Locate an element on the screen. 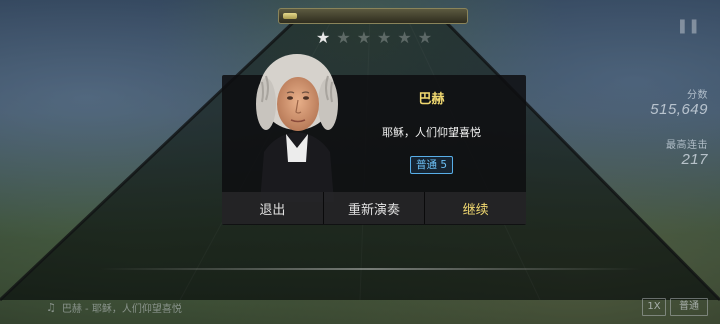 The image size is (720, 324). difficulty-button: 普通 is located at coordinates (689, 307).